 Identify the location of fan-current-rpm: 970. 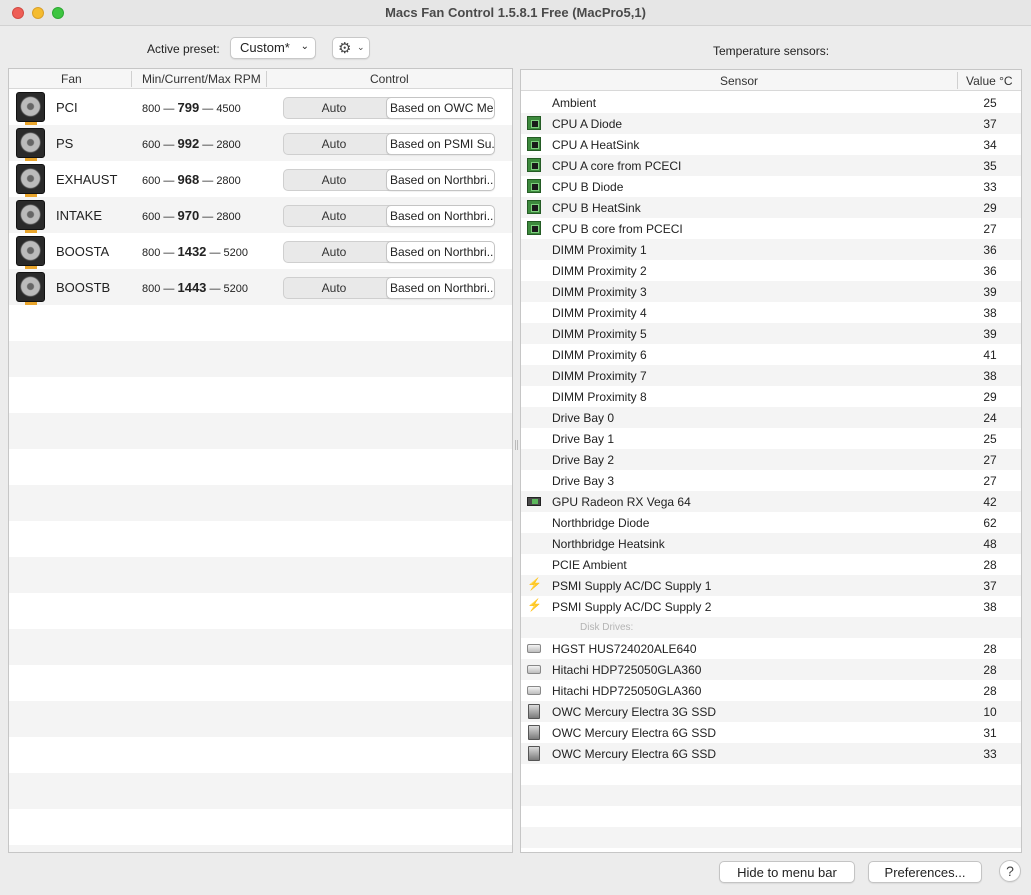
(188, 215).